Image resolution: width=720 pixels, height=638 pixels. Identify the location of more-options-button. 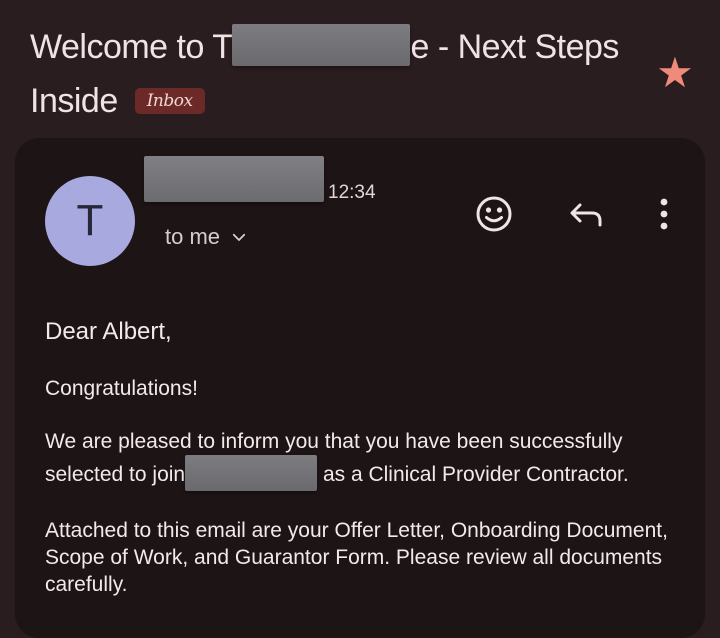
(664, 214).